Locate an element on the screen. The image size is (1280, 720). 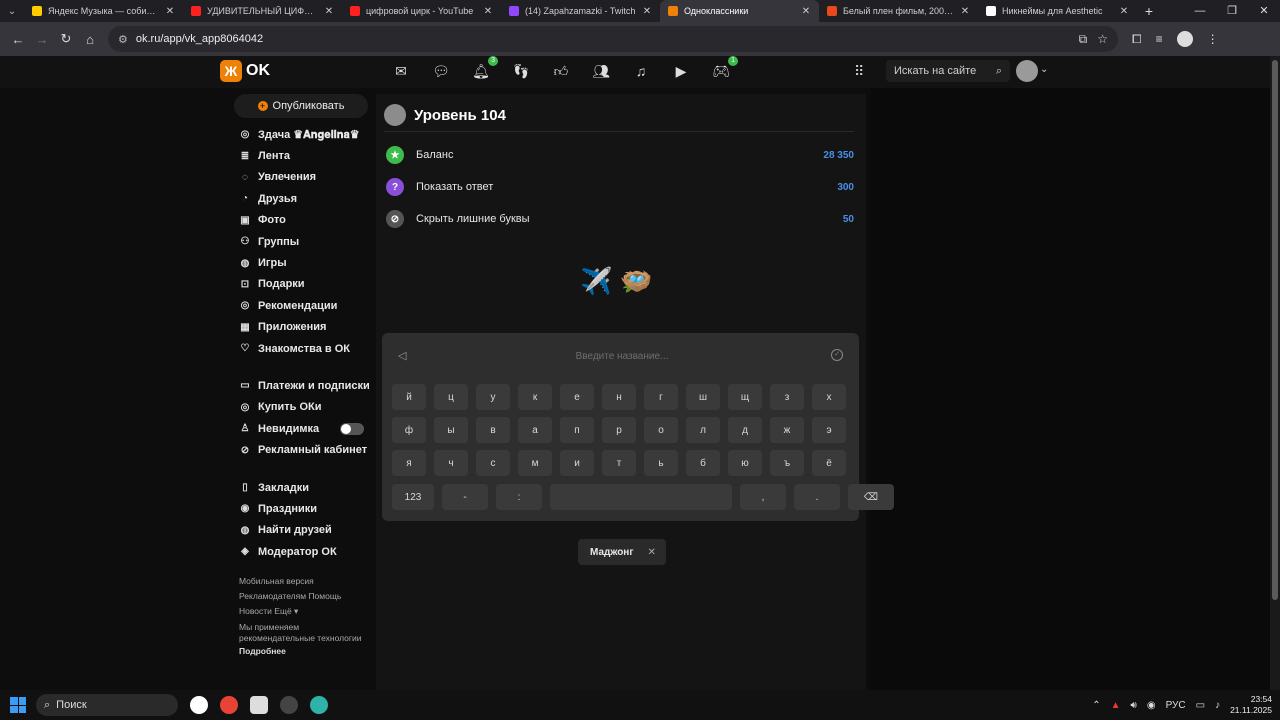
dash-key: - is located at coordinates (465, 497).